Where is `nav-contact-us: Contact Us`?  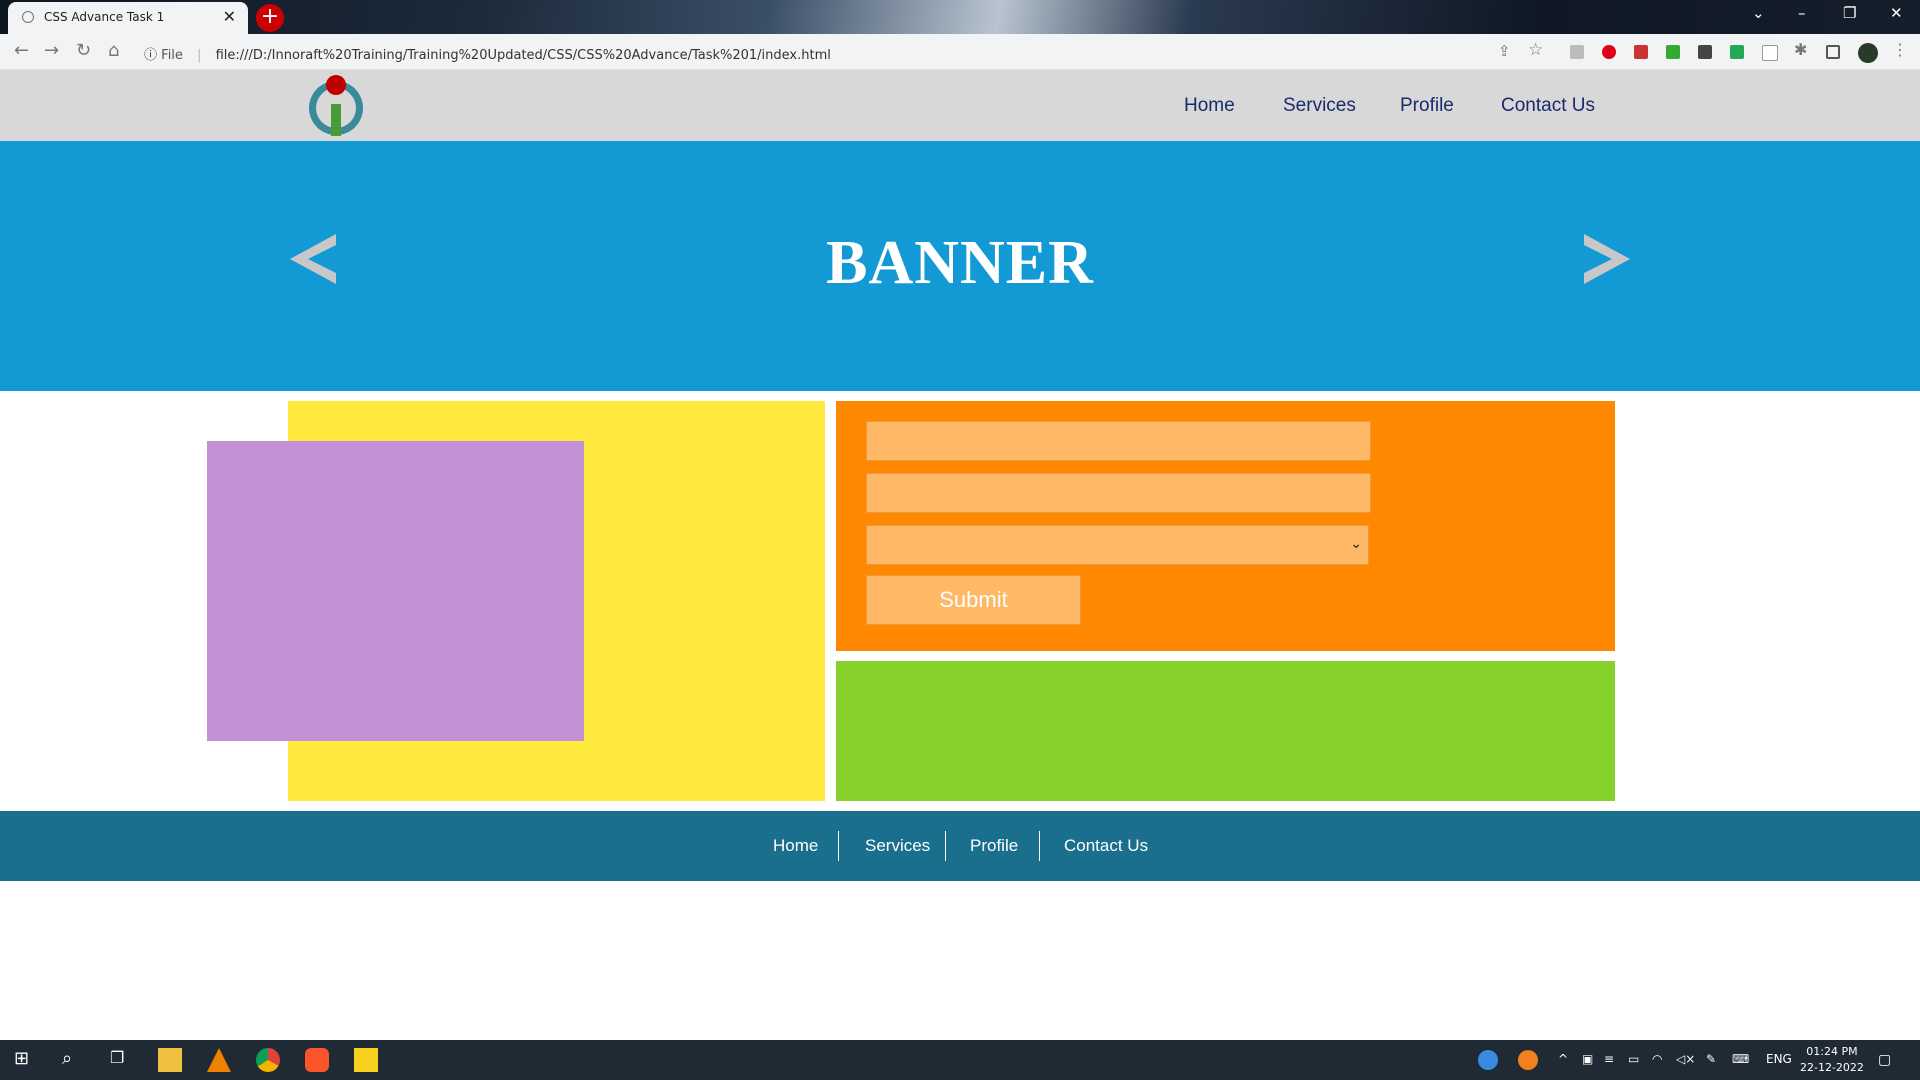
nav-contact-us: Contact Us is located at coordinates (1548, 106).